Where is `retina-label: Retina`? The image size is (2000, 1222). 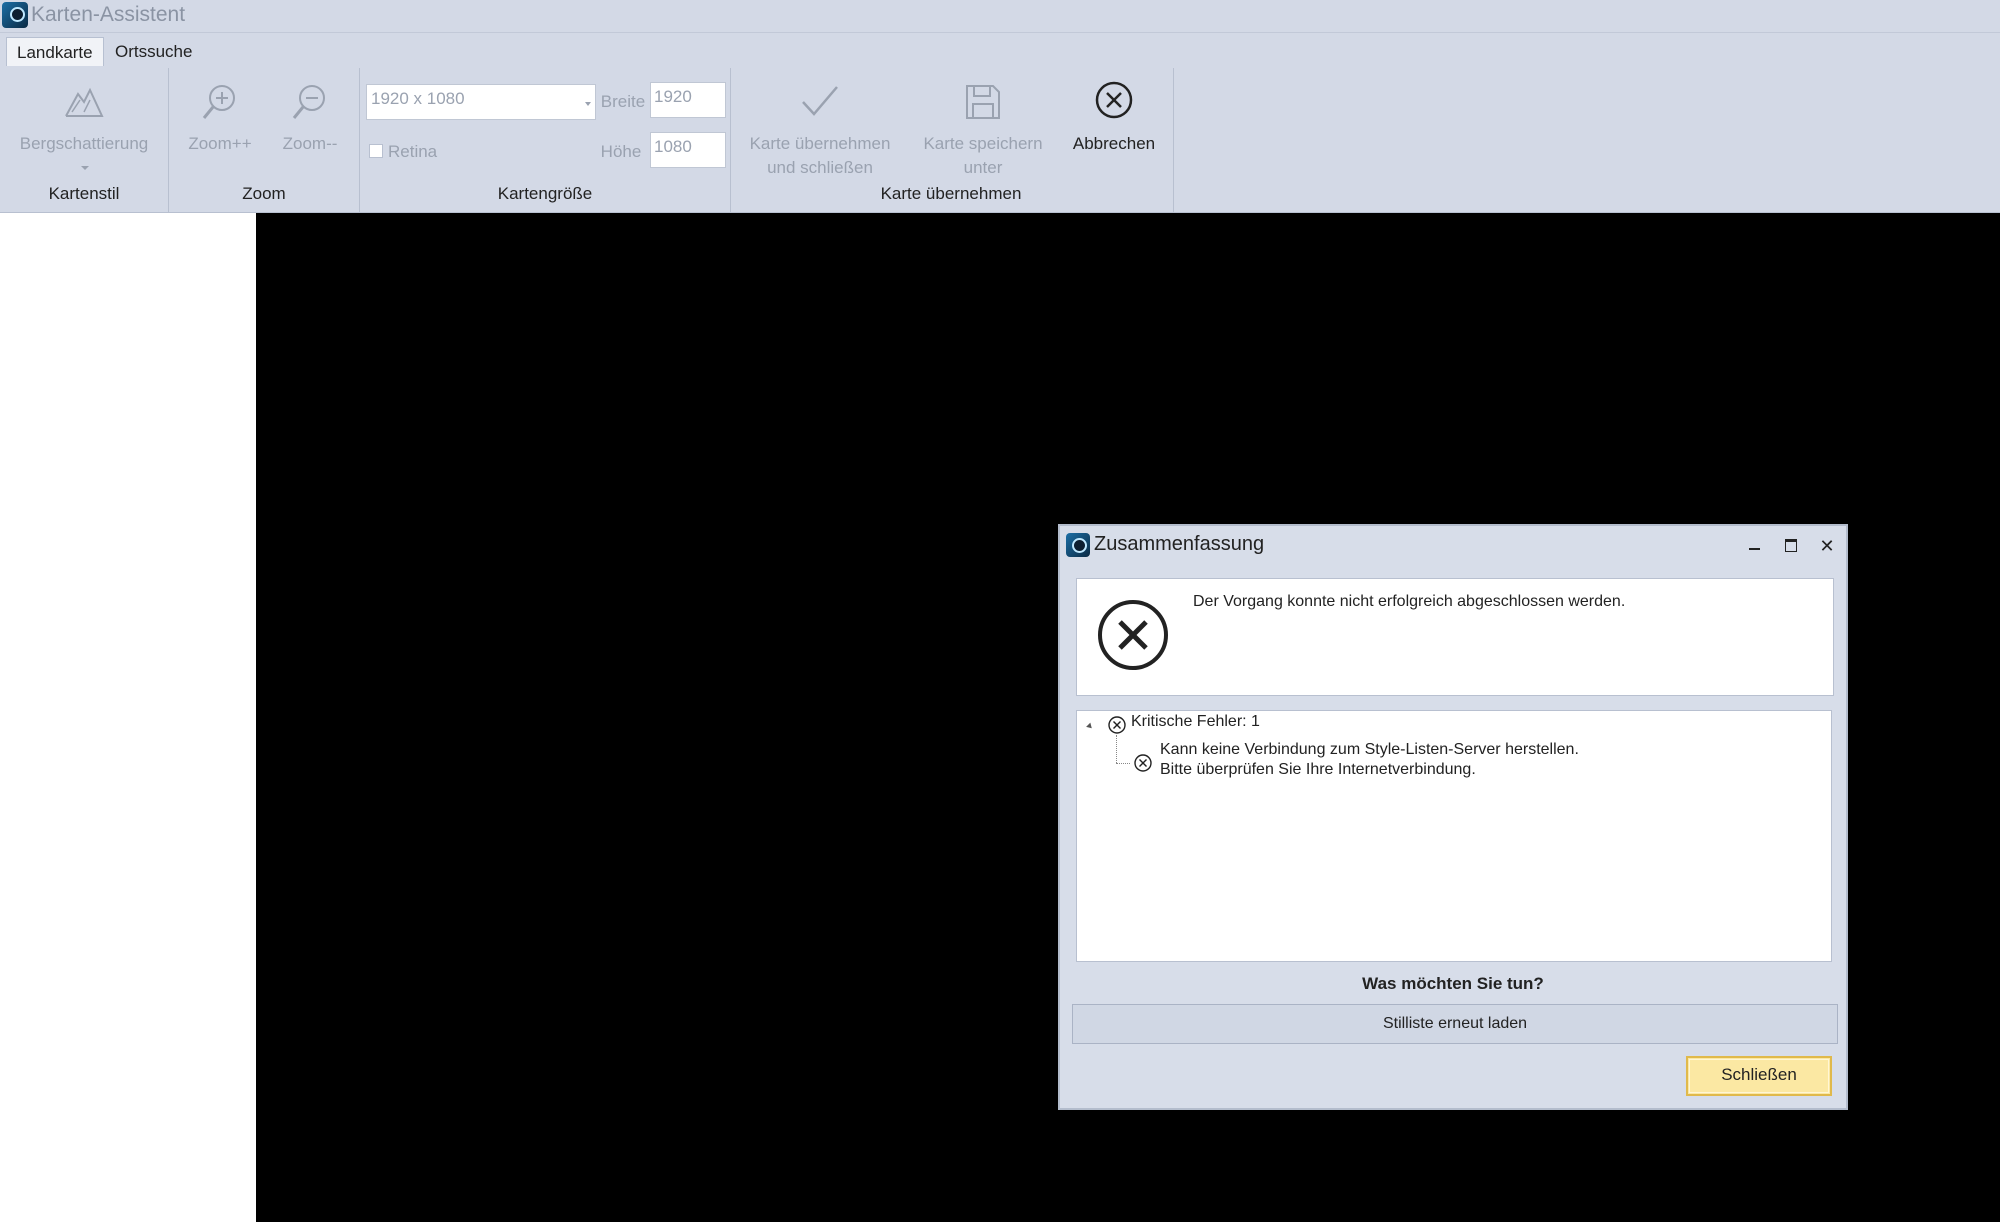 retina-label: Retina is located at coordinates (413, 151).